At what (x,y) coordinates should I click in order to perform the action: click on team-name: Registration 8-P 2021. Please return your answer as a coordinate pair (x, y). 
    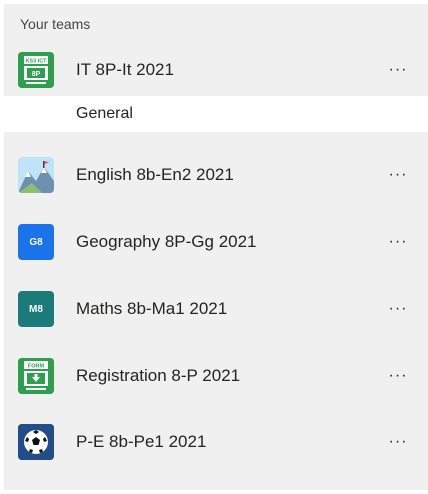
    Looking at the image, I should click on (158, 375).